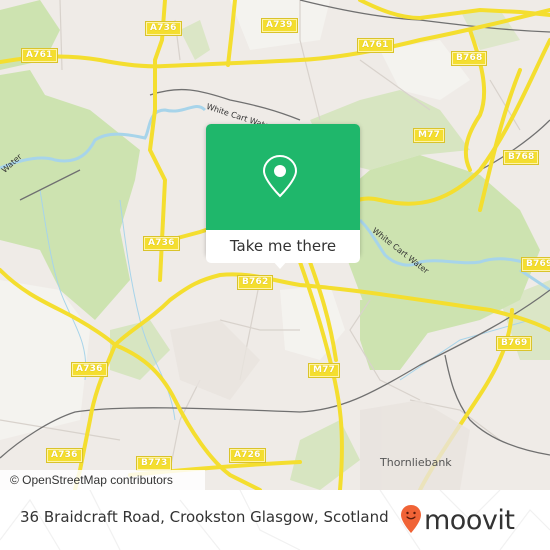 Image resolution: width=550 pixels, height=550 pixels. What do you see at coordinates (154, 463) in the screenshot?
I see `road-label-b773: B773` at bounding box center [154, 463].